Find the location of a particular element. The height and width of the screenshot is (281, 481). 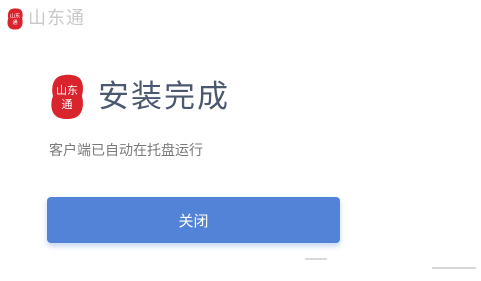

close-button: 关闭 is located at coordinates (193, 220).